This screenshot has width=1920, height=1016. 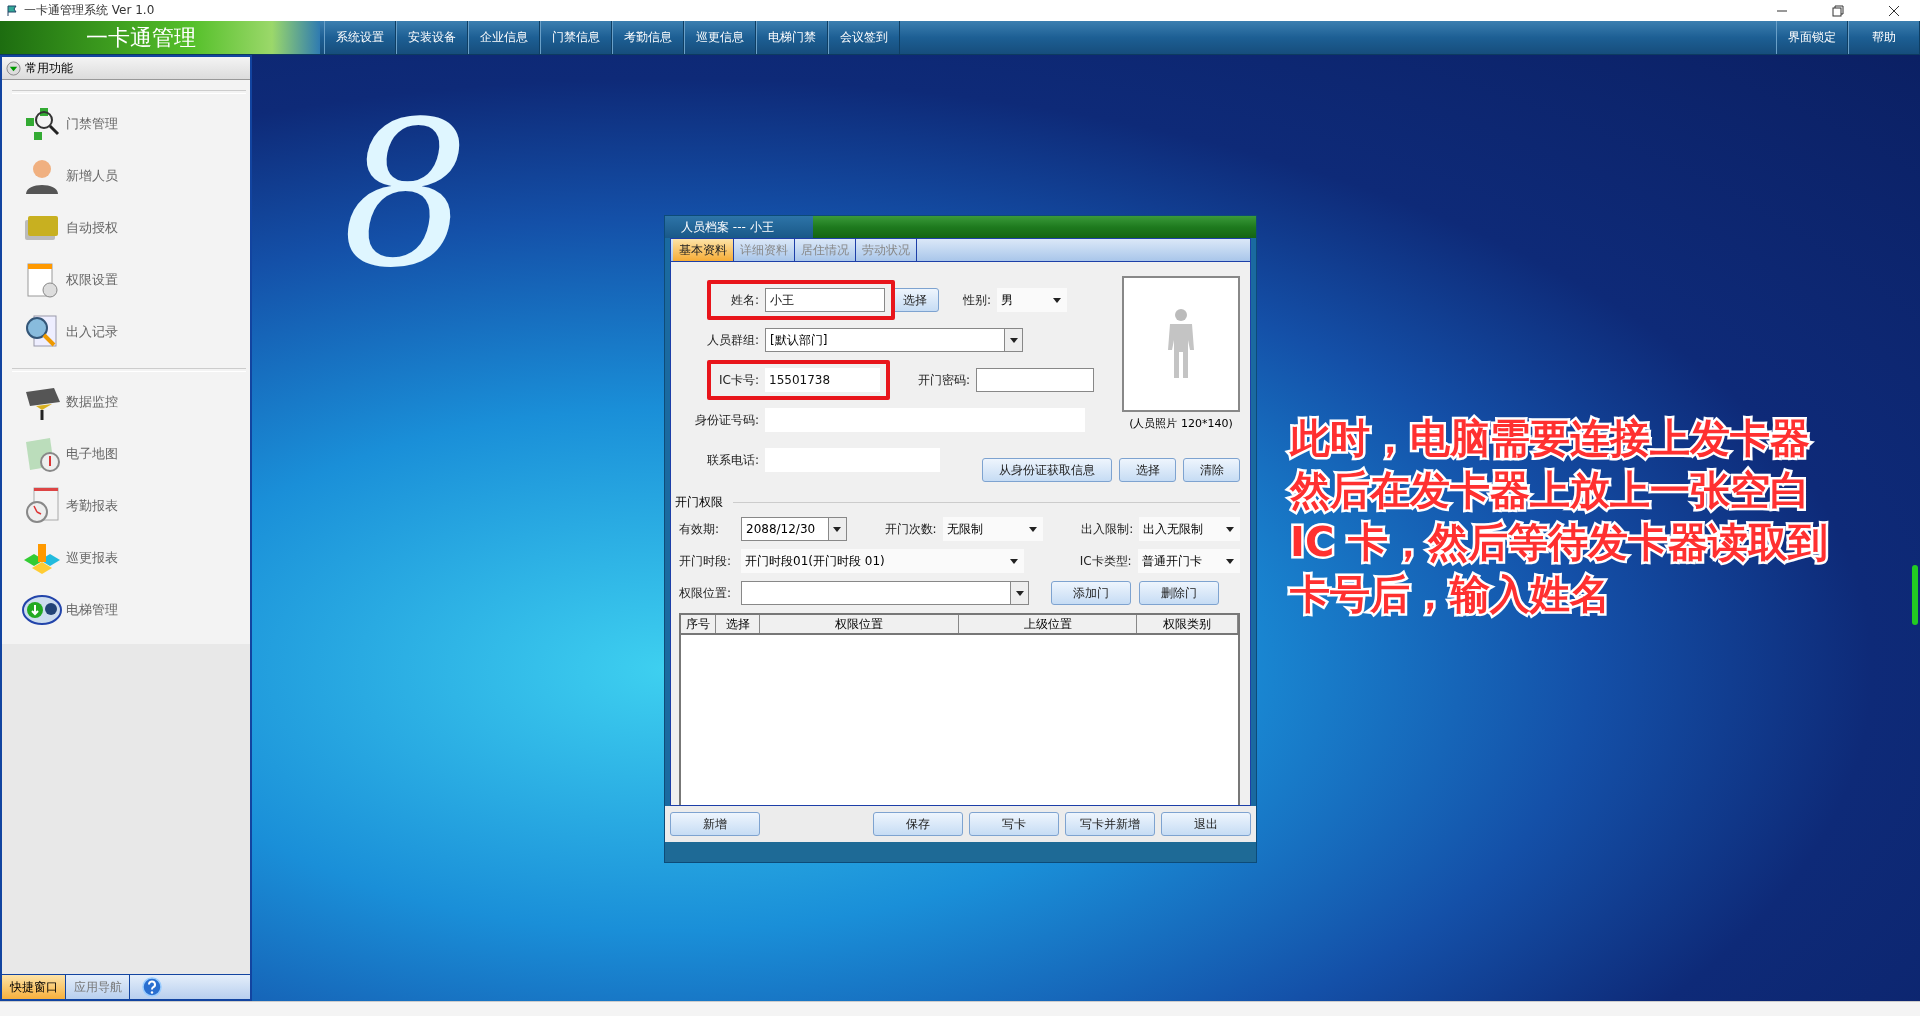 I want to click on sidebar-item: 电梯管理, so click(x=126, y=610).